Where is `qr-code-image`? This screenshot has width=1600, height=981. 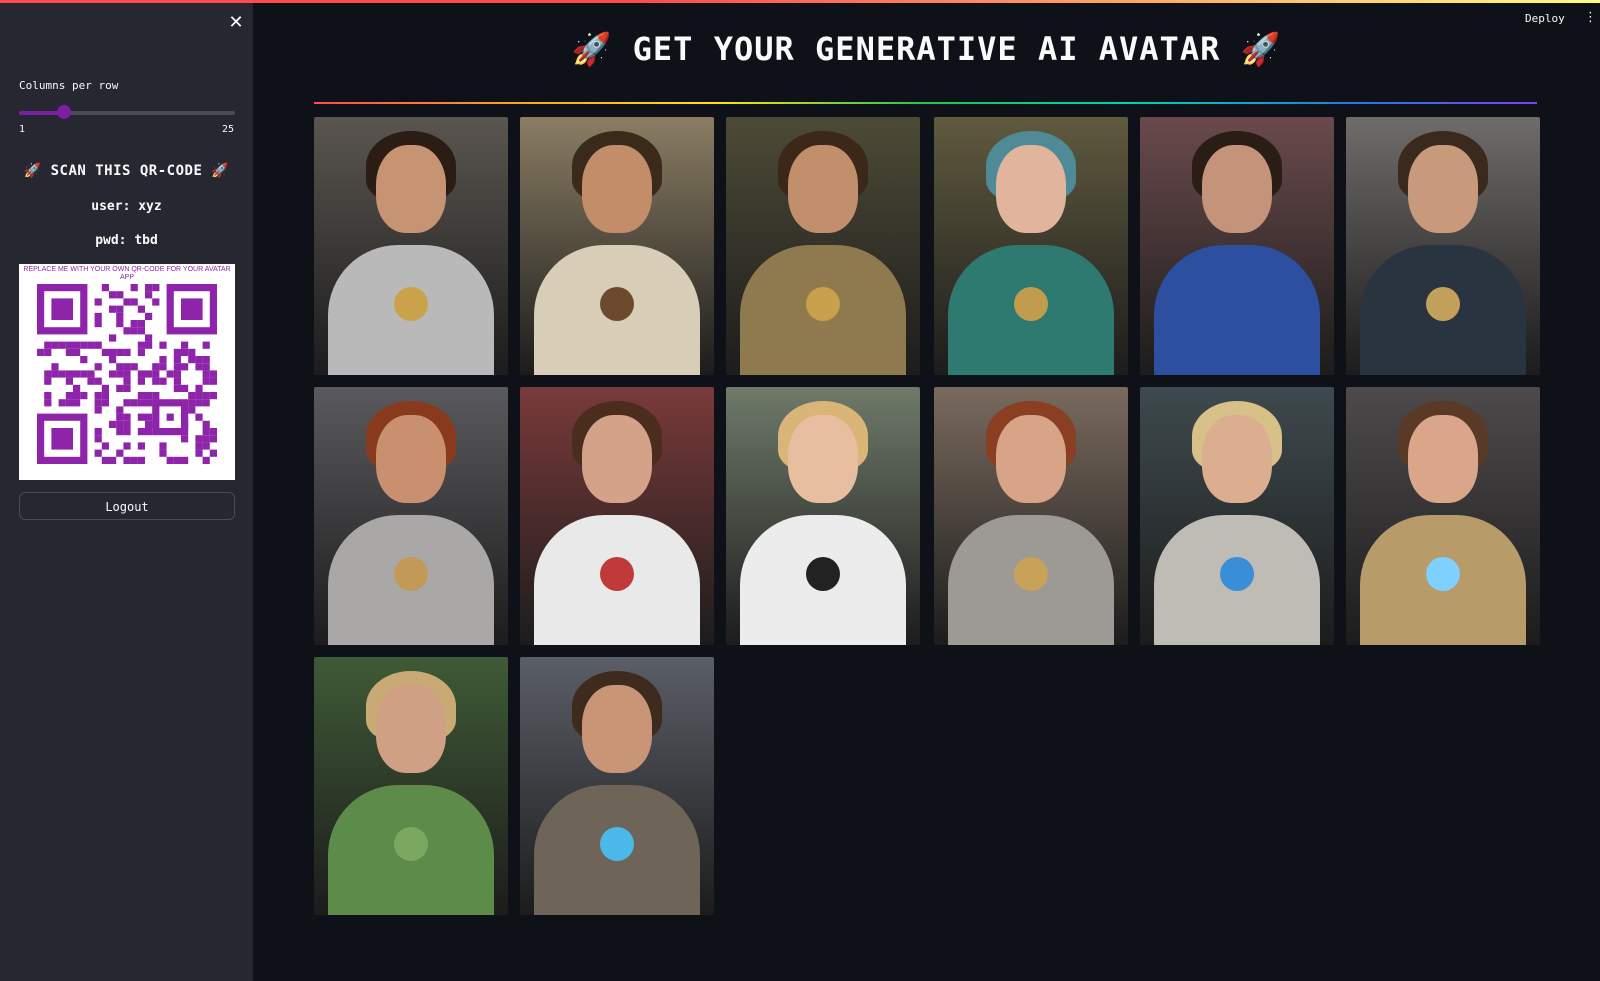 qr-code-image is located at coordinates (127, 374).